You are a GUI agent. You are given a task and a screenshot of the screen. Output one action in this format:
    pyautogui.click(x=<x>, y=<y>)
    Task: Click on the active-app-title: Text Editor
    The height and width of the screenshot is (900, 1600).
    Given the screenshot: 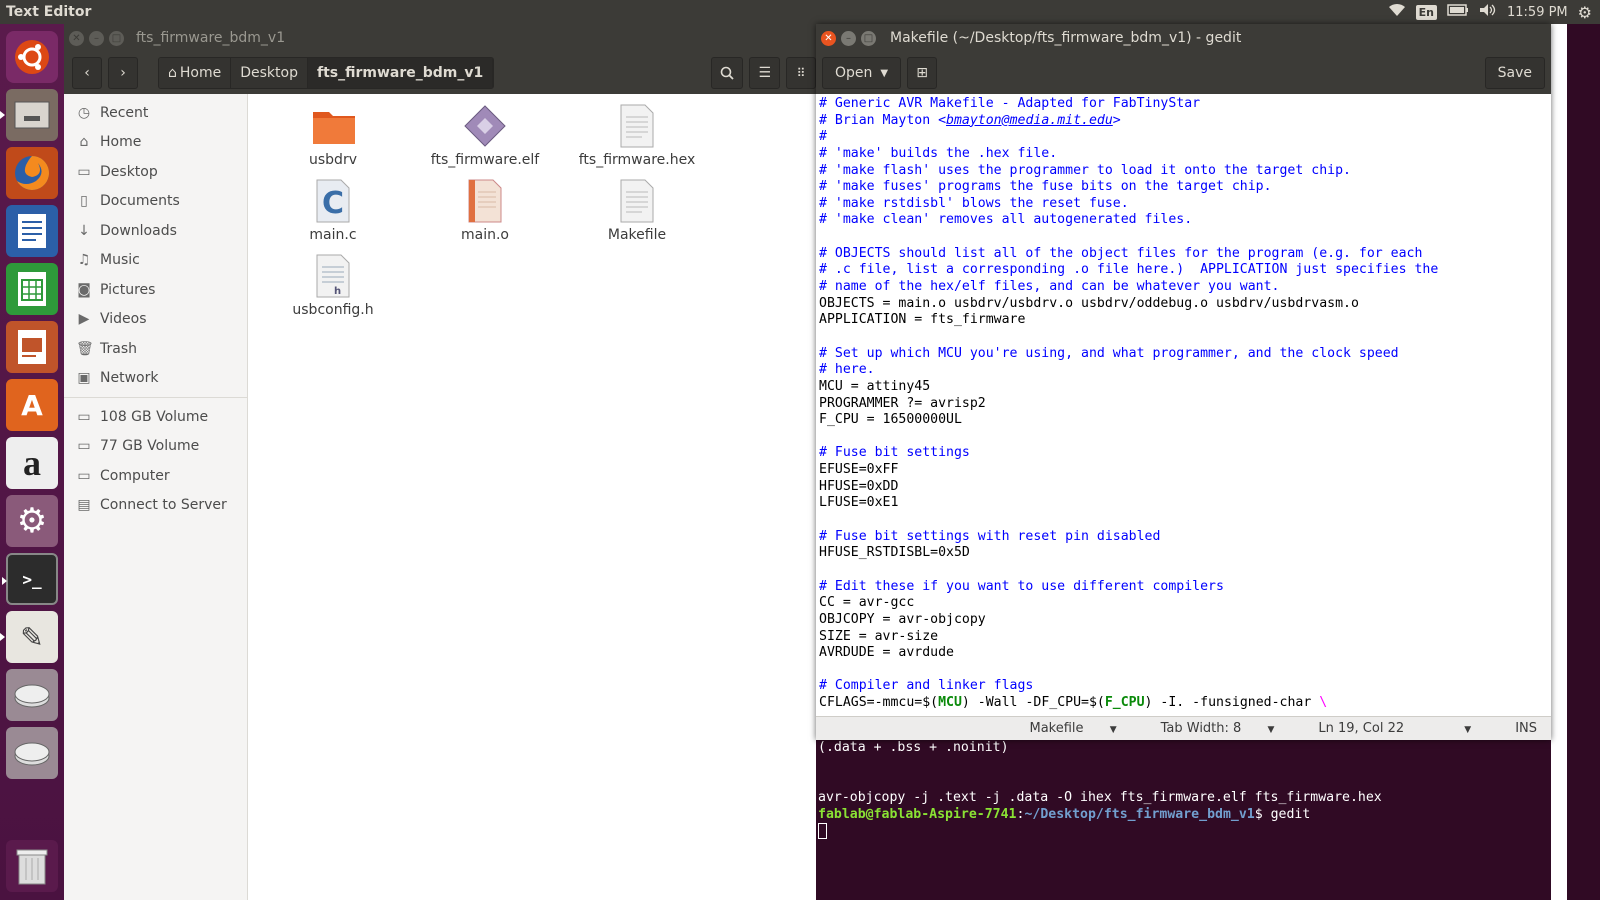 What is the action you would take?
    pyautogui.click(x=49, y=12)
    